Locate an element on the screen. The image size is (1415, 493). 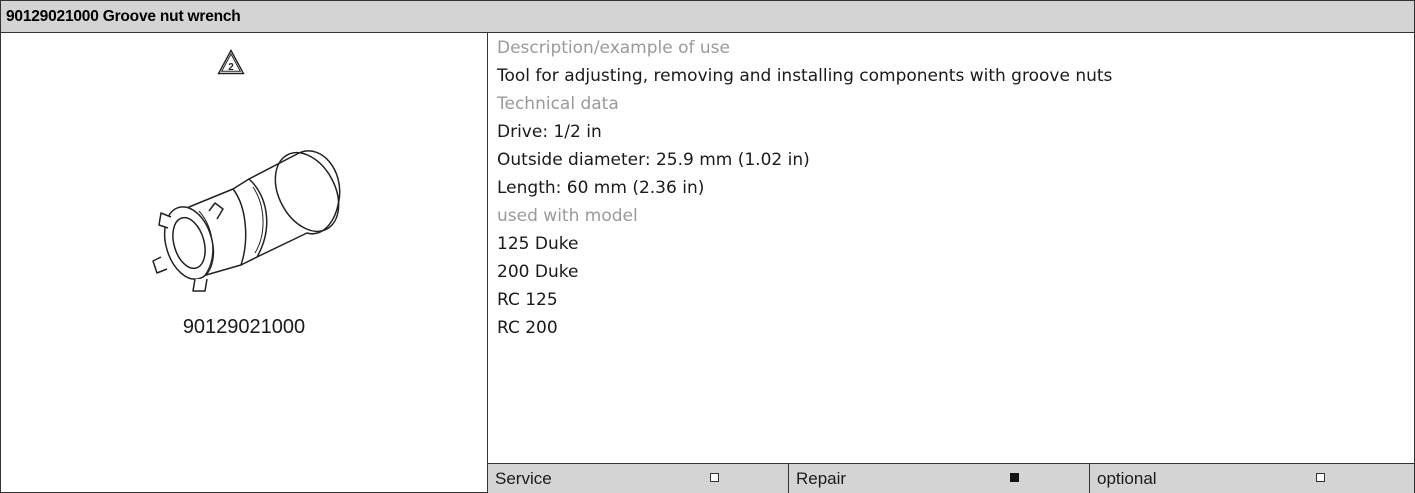
optional-checkbox is located at coordinates (1320, 477).